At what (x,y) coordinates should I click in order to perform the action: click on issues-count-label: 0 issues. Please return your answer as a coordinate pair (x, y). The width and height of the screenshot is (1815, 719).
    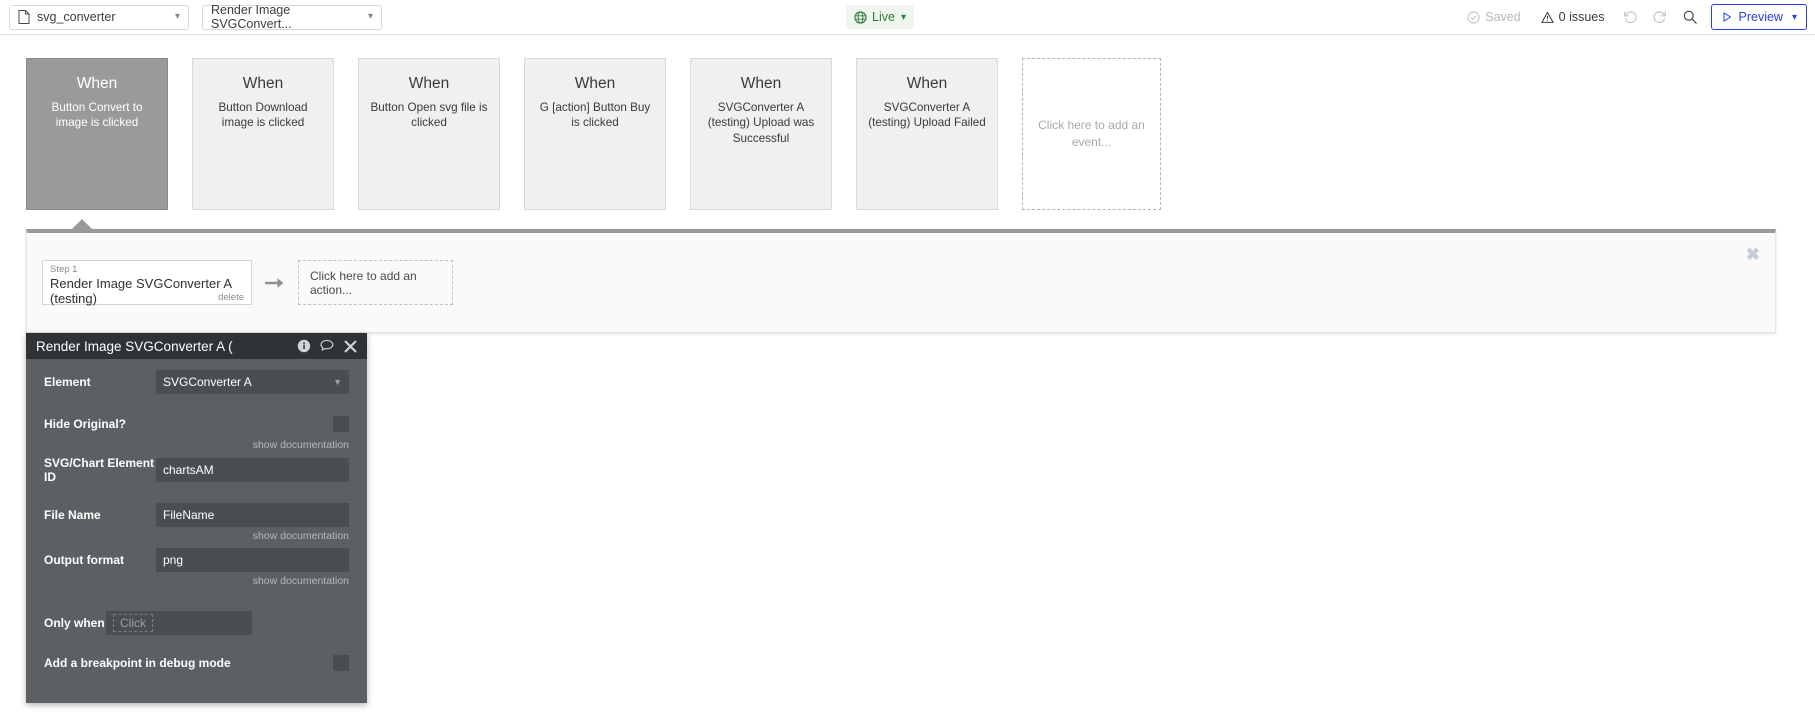
    Looking at the image, I should click on (1581, 17).